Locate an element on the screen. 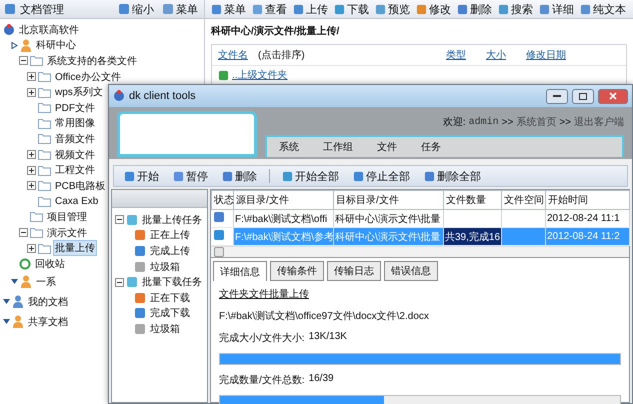 This screenshot has width=633, height=404. task-button: 删除 is located at coordinates (239, 176).